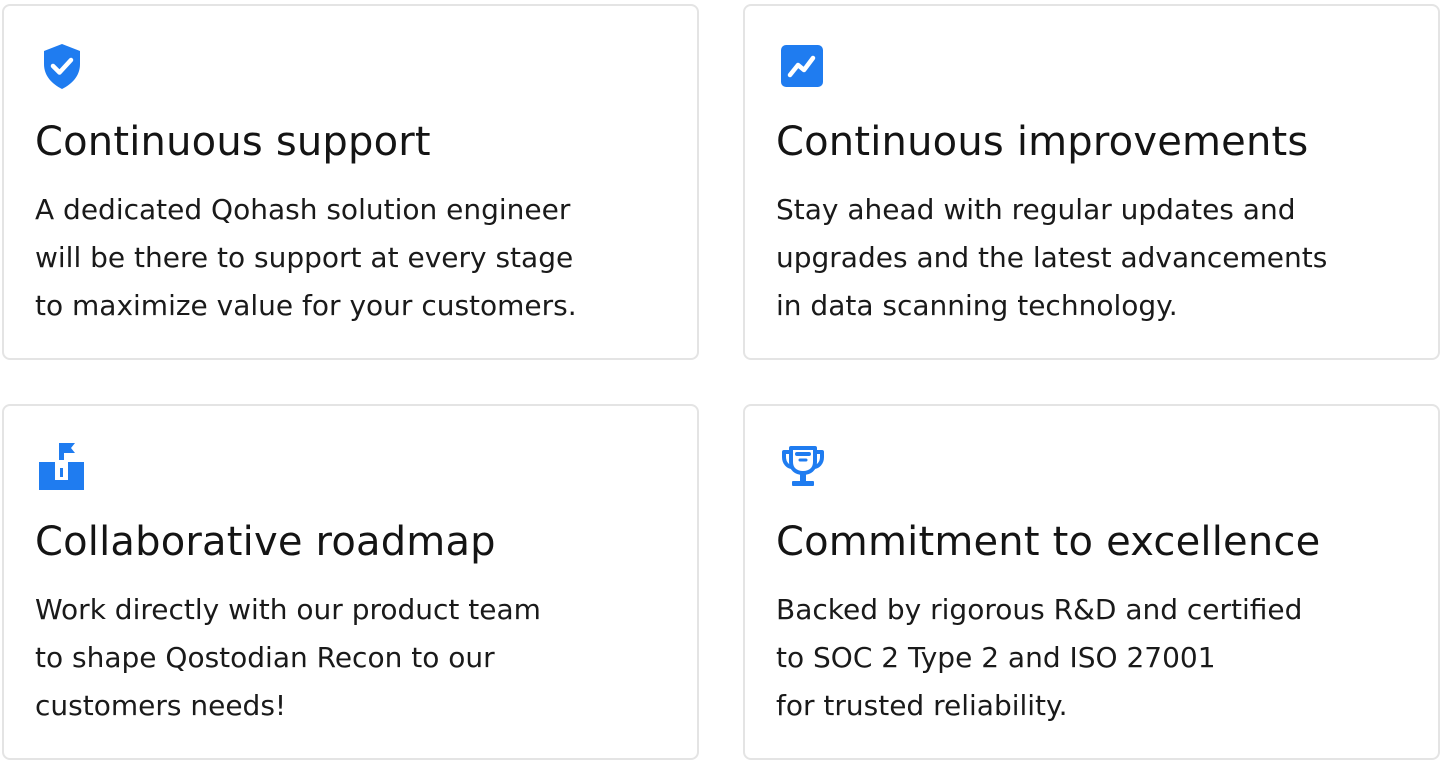  I want to click on card-title: Commitment to excellence, so click(1048, 542).